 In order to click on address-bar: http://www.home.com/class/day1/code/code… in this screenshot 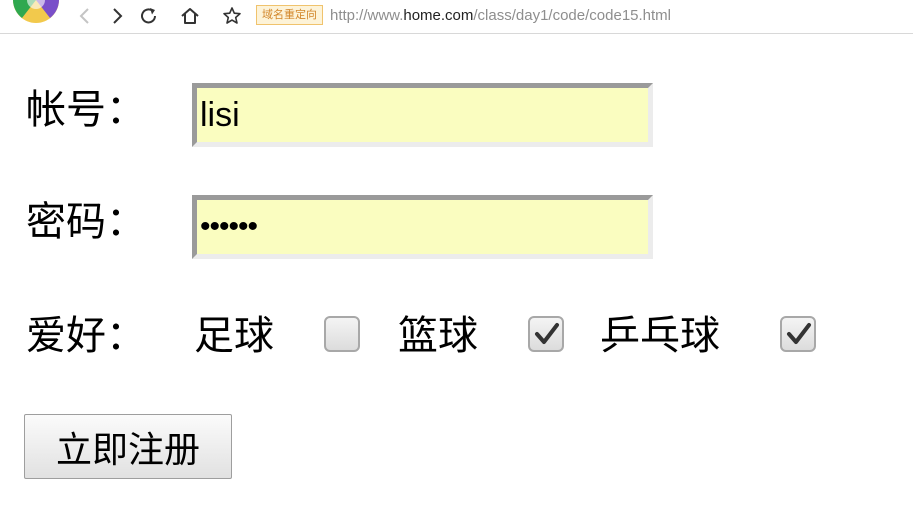, I will do `click(500, 16)`.